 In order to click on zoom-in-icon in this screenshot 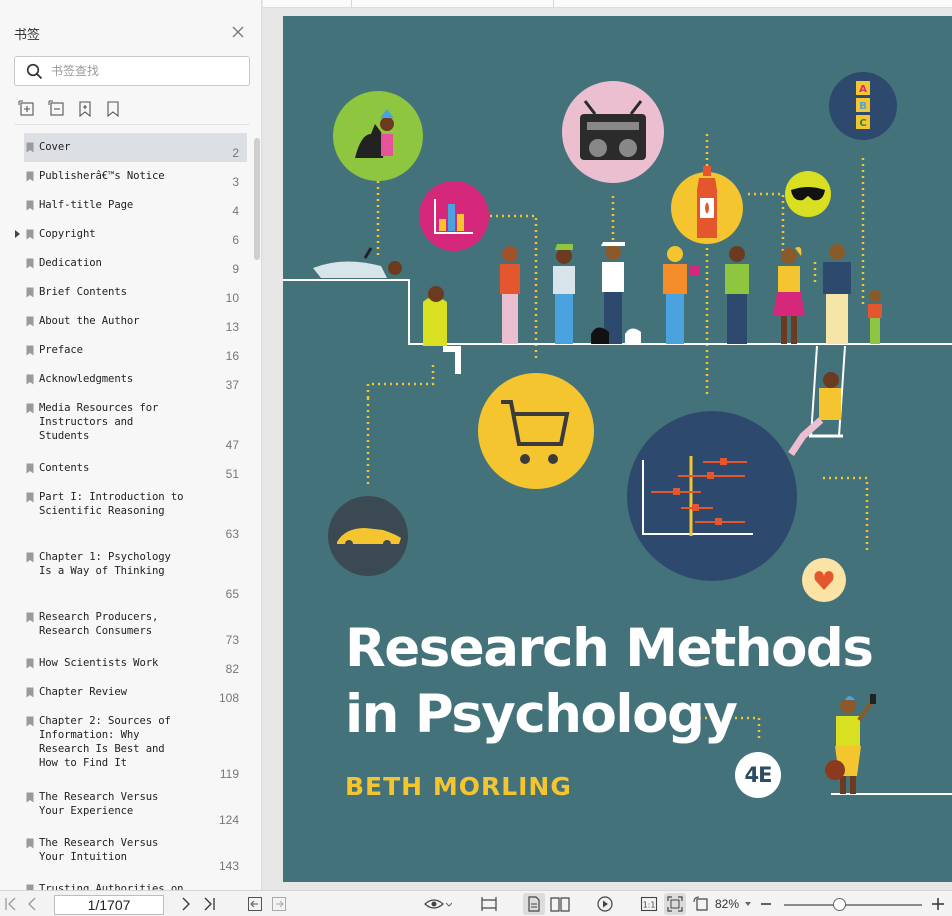, I will do `click(938, 904)`.